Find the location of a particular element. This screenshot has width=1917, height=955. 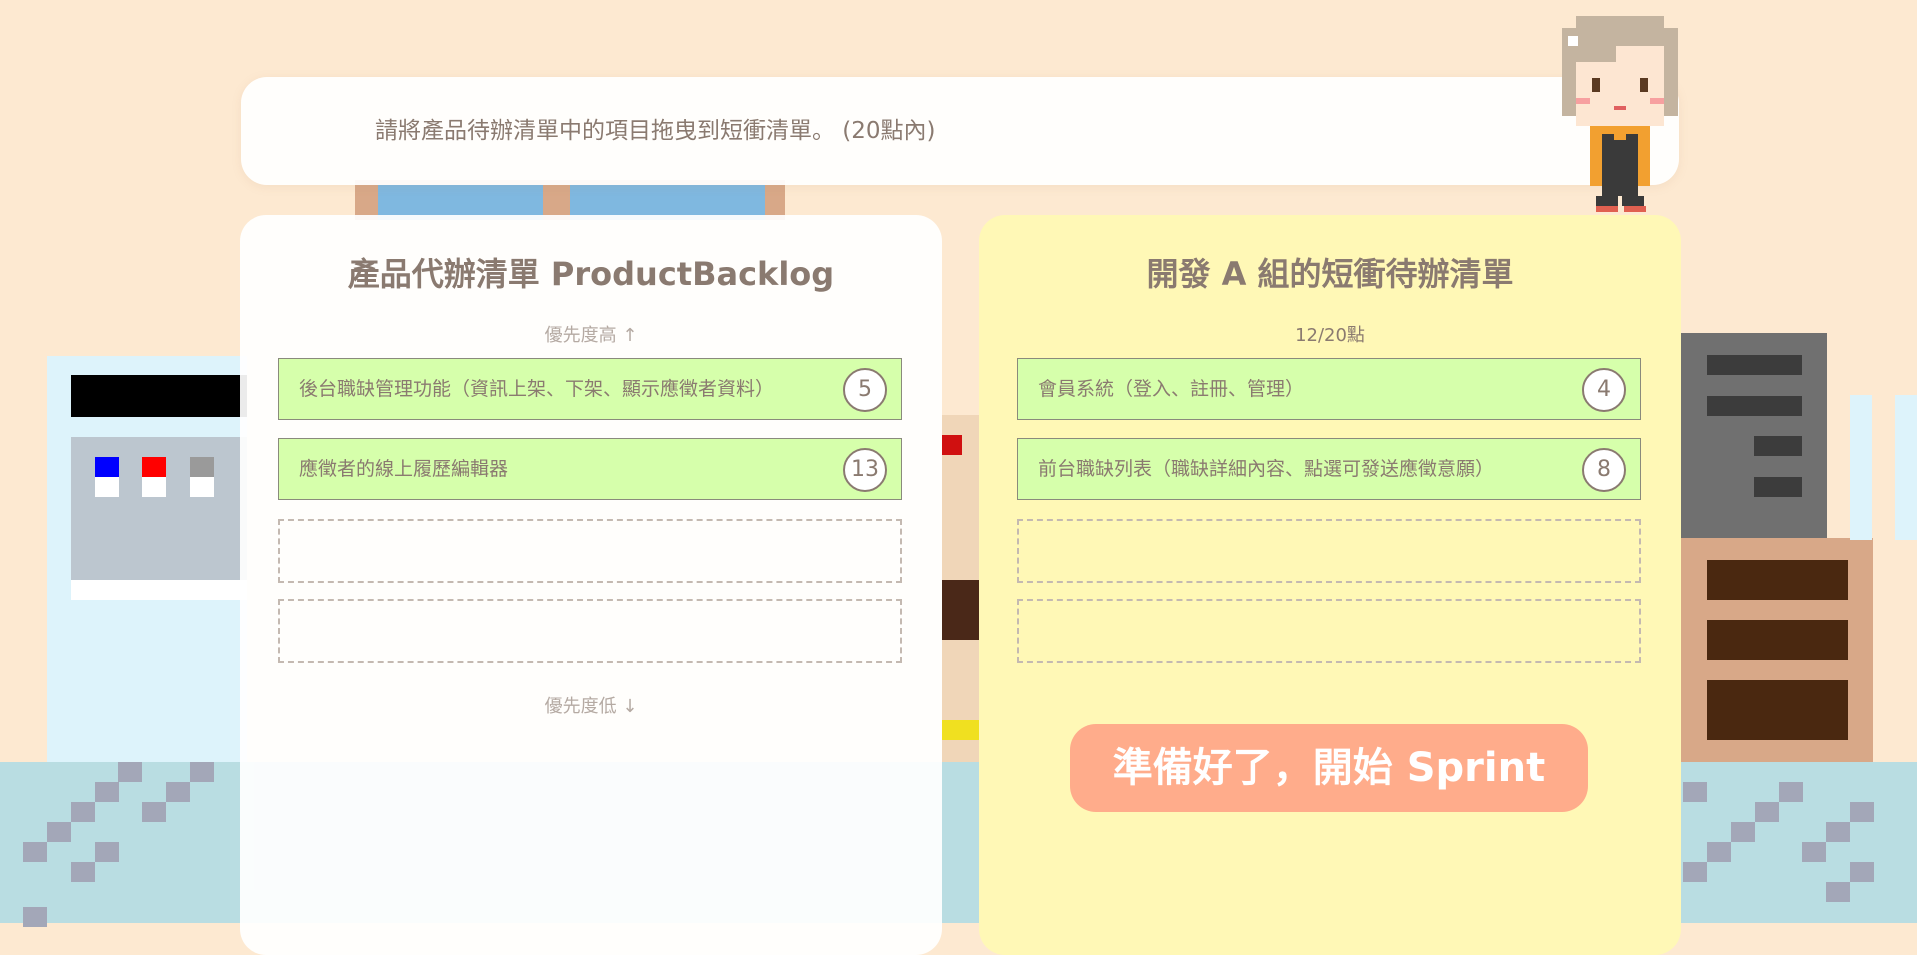

sprint-item: 會員系統（登入、註冊、管理） 4 is located at coordinates (1329, 389).